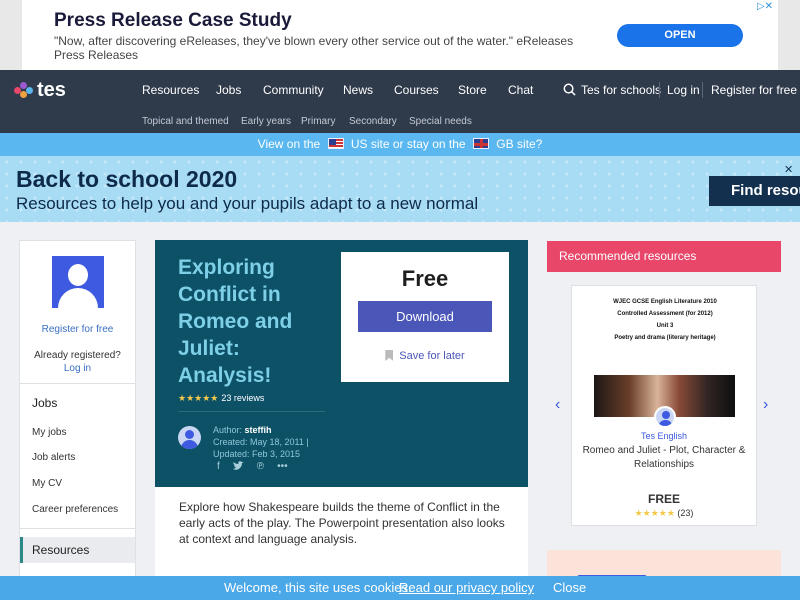 This screenshot has width=800, height=600. I want to click on doc-line: Controlled Assessment (for 2012), so click(665, 314).